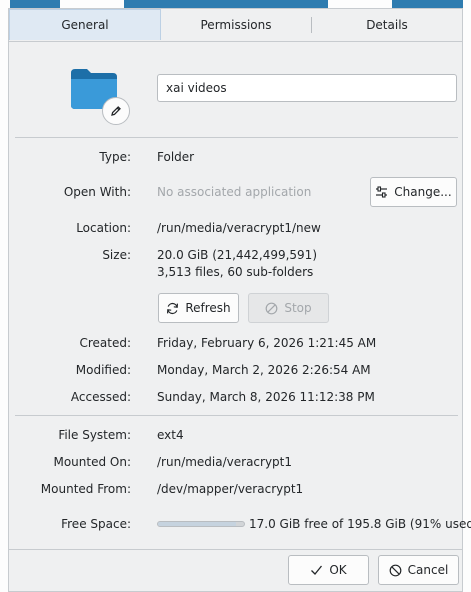  I want to click on created-label: Created:, so click(105, 343).